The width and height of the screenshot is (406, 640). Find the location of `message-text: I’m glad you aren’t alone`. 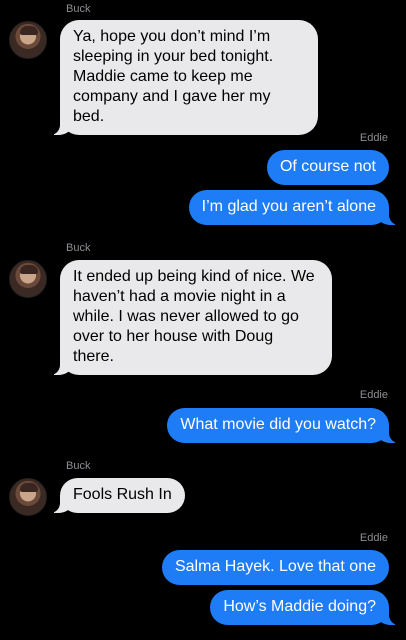

message-text: I’m glad you aren’t alone is located at coordinates (288, 206).